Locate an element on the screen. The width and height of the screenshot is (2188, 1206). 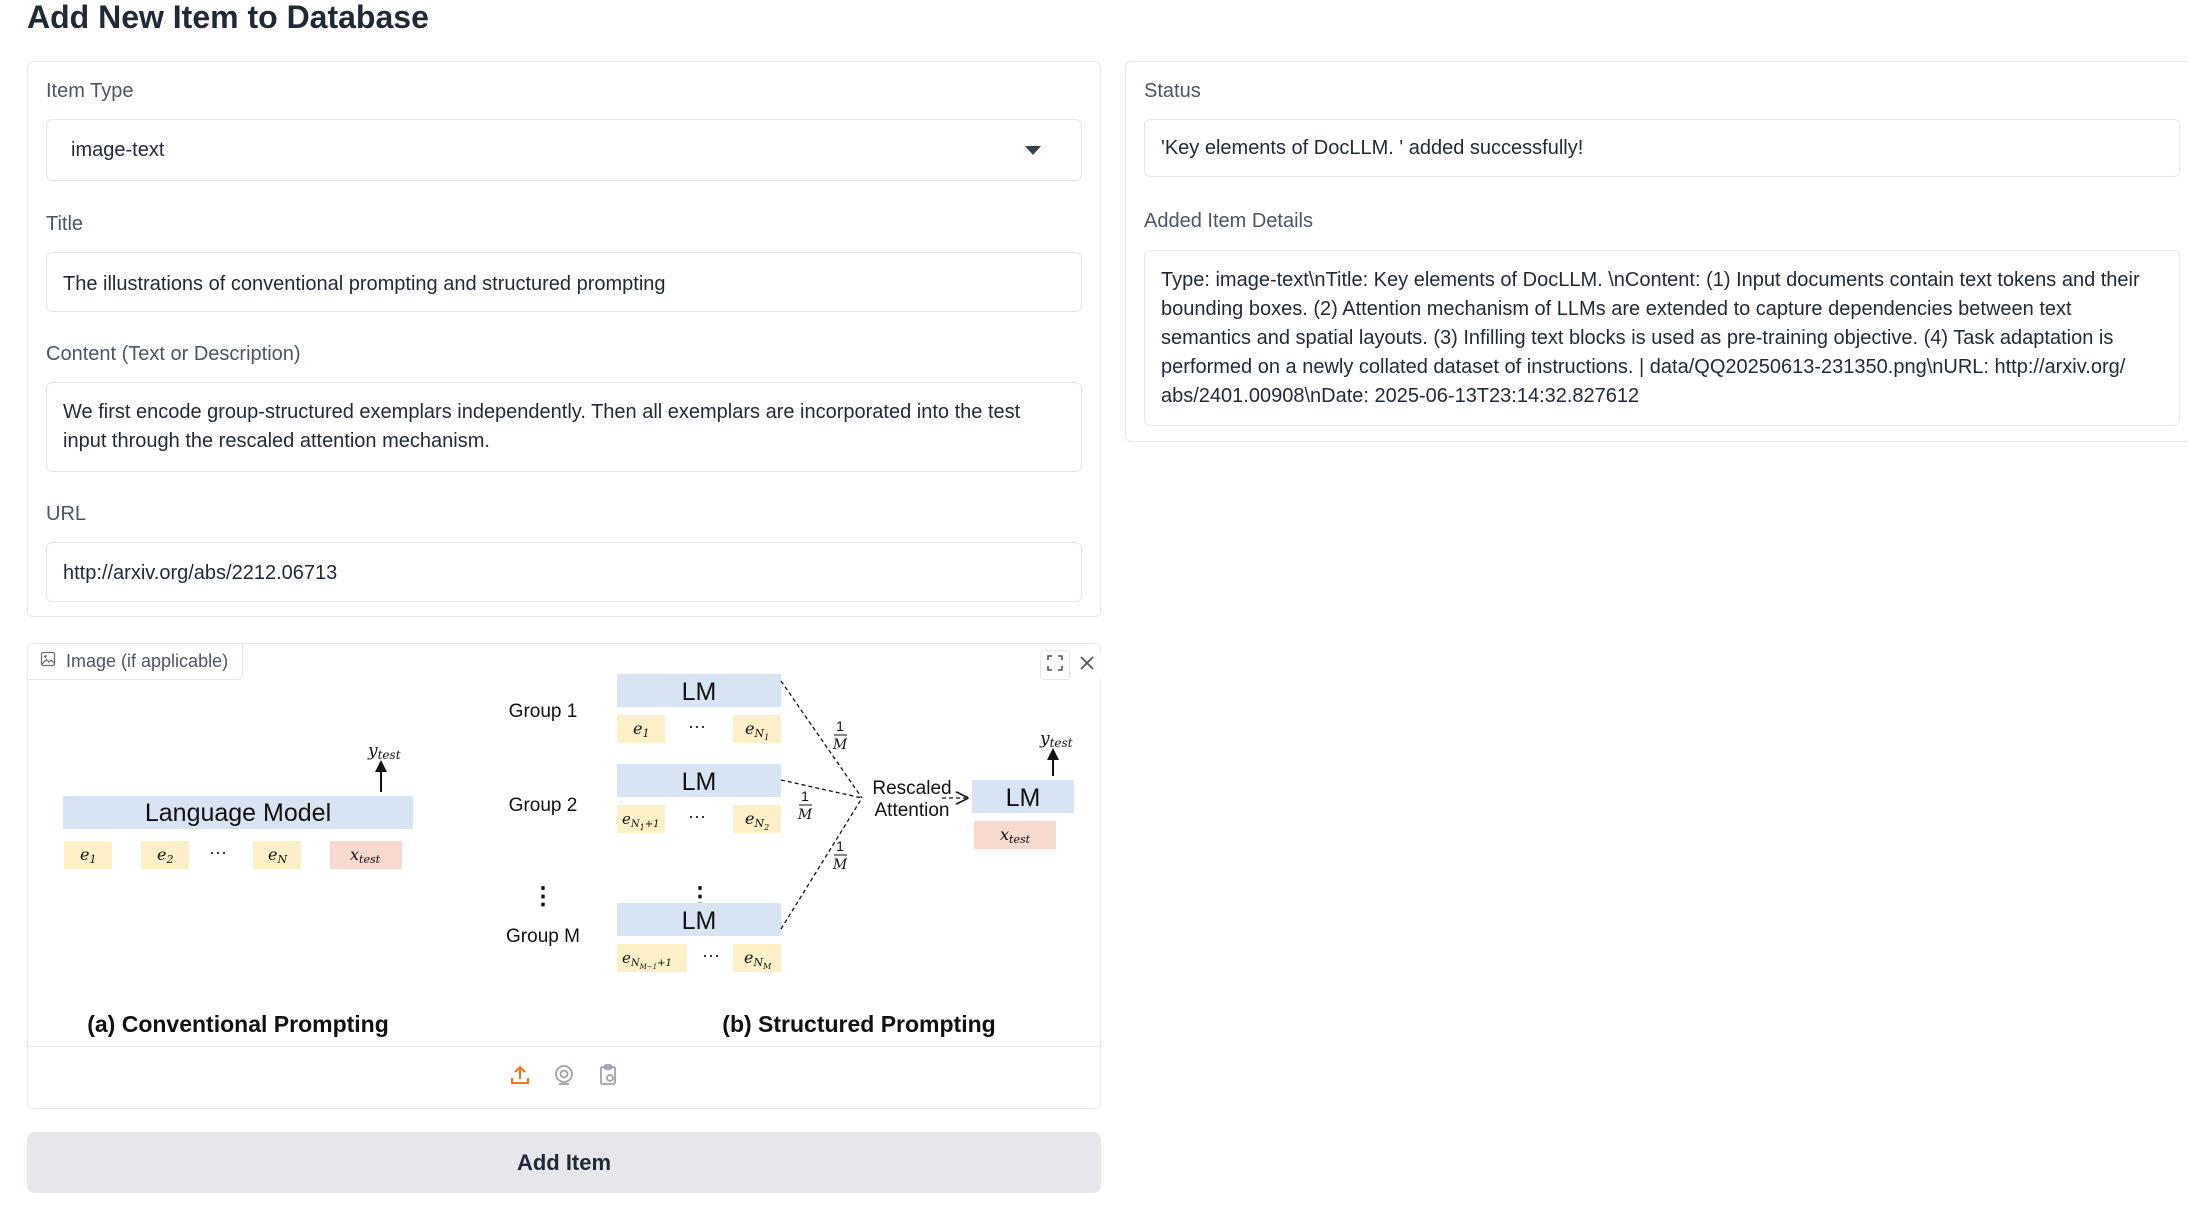
dropdown-caret-icon is located at coordinates (1033, 150).